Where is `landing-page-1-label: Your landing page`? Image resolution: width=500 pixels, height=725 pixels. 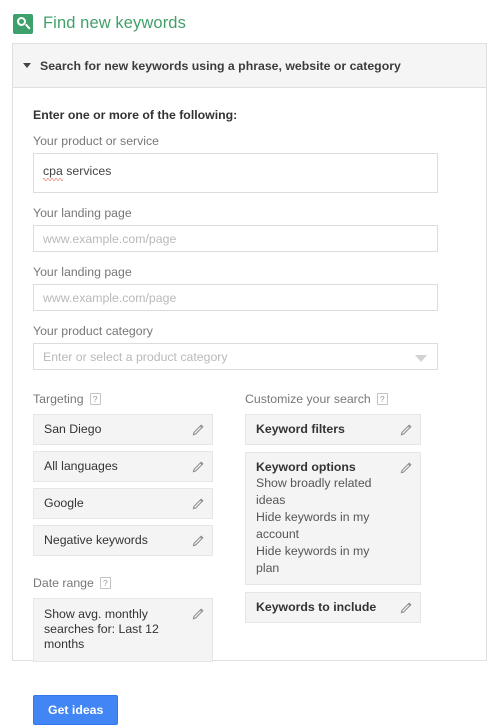
landing-page-1-label: Your landing page is located at coordinates (82, 213).